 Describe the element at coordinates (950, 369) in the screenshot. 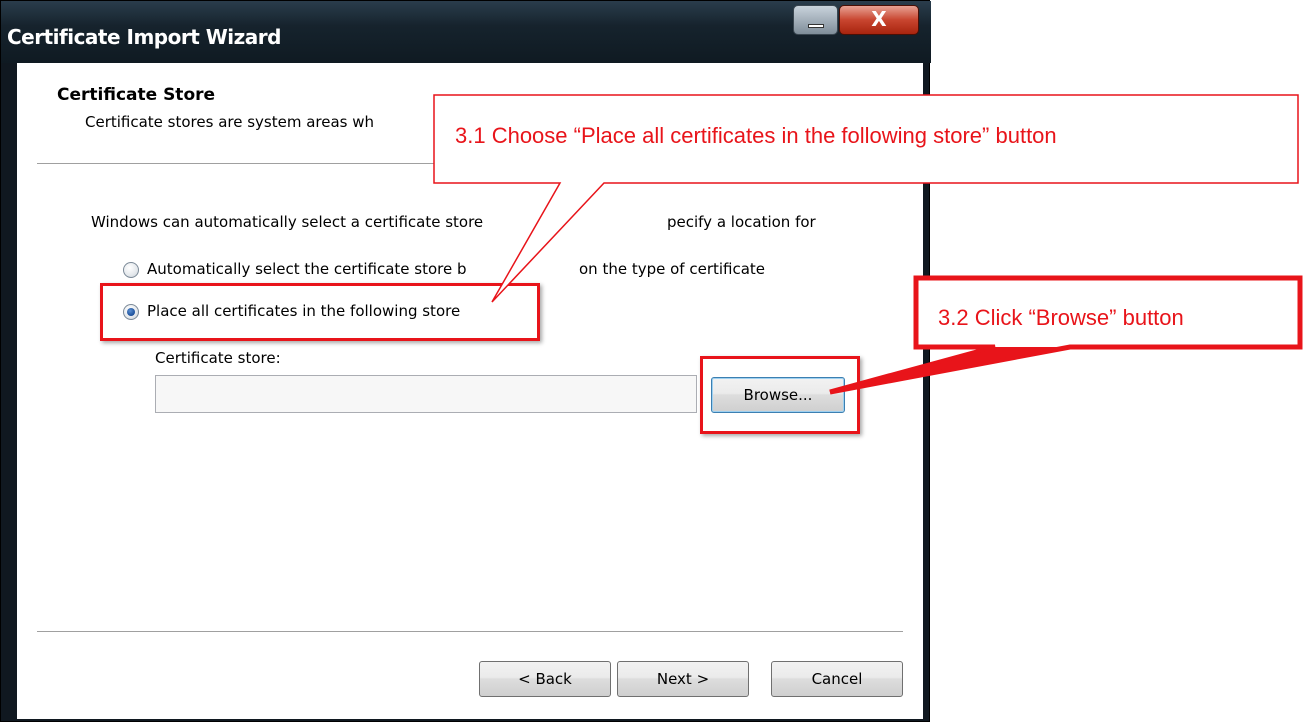

I see `callout-2-pointer` at that location.